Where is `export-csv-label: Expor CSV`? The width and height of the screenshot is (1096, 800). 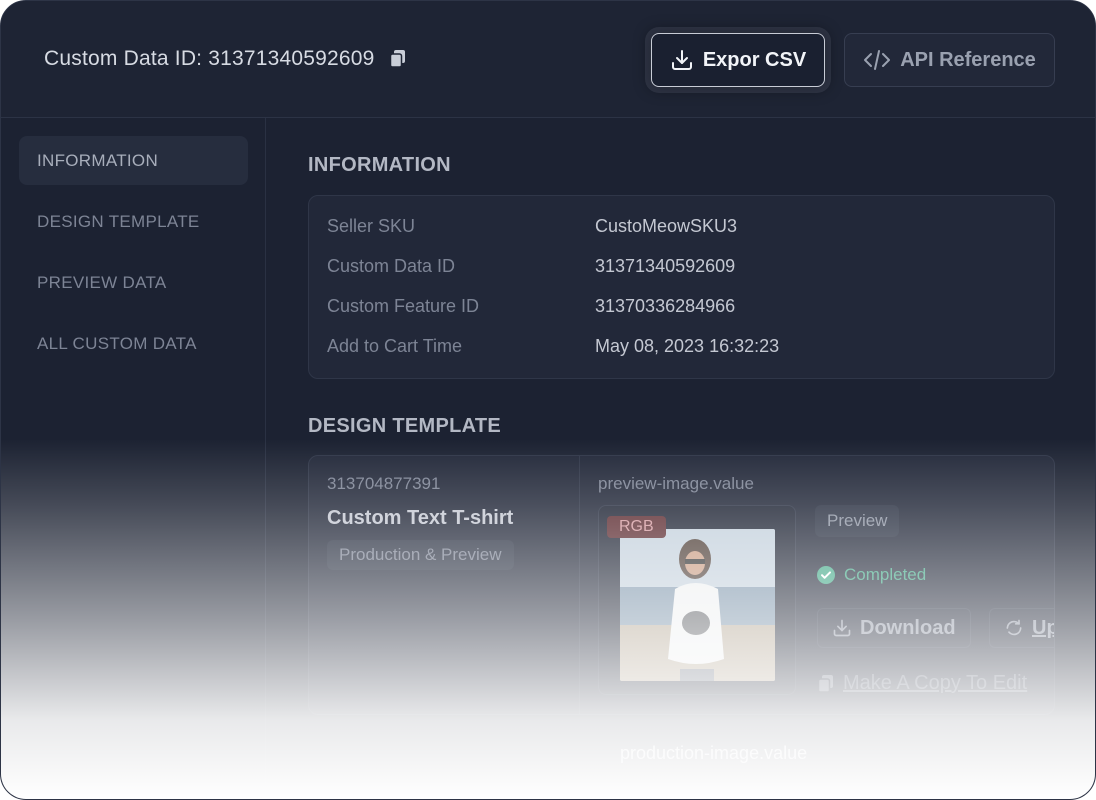 export-csv-label: Expor CSV is located at coordinates (754, 59).